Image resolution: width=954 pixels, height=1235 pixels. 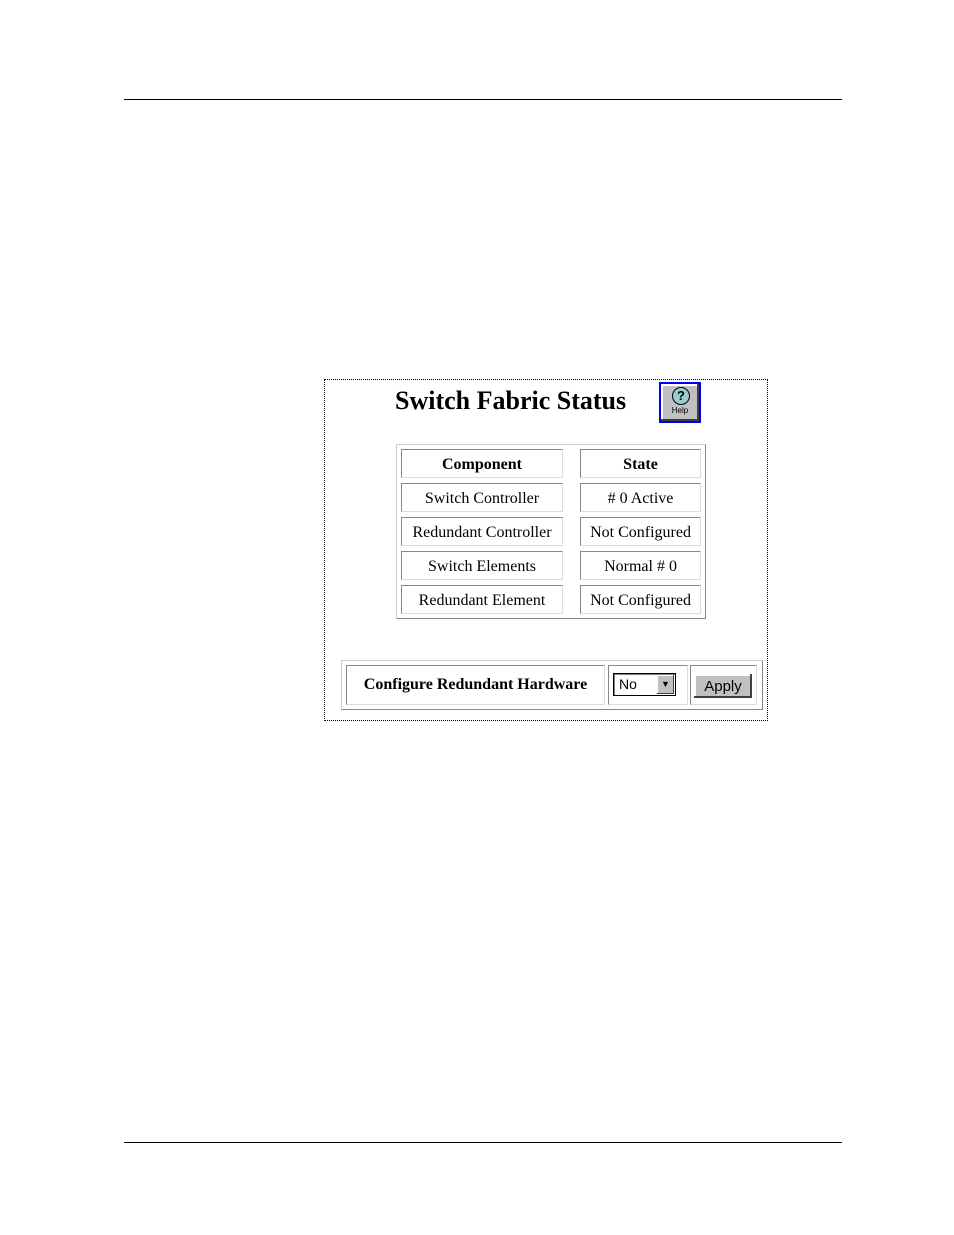 I want to click on select-value: No, so click(x=628, y=684).